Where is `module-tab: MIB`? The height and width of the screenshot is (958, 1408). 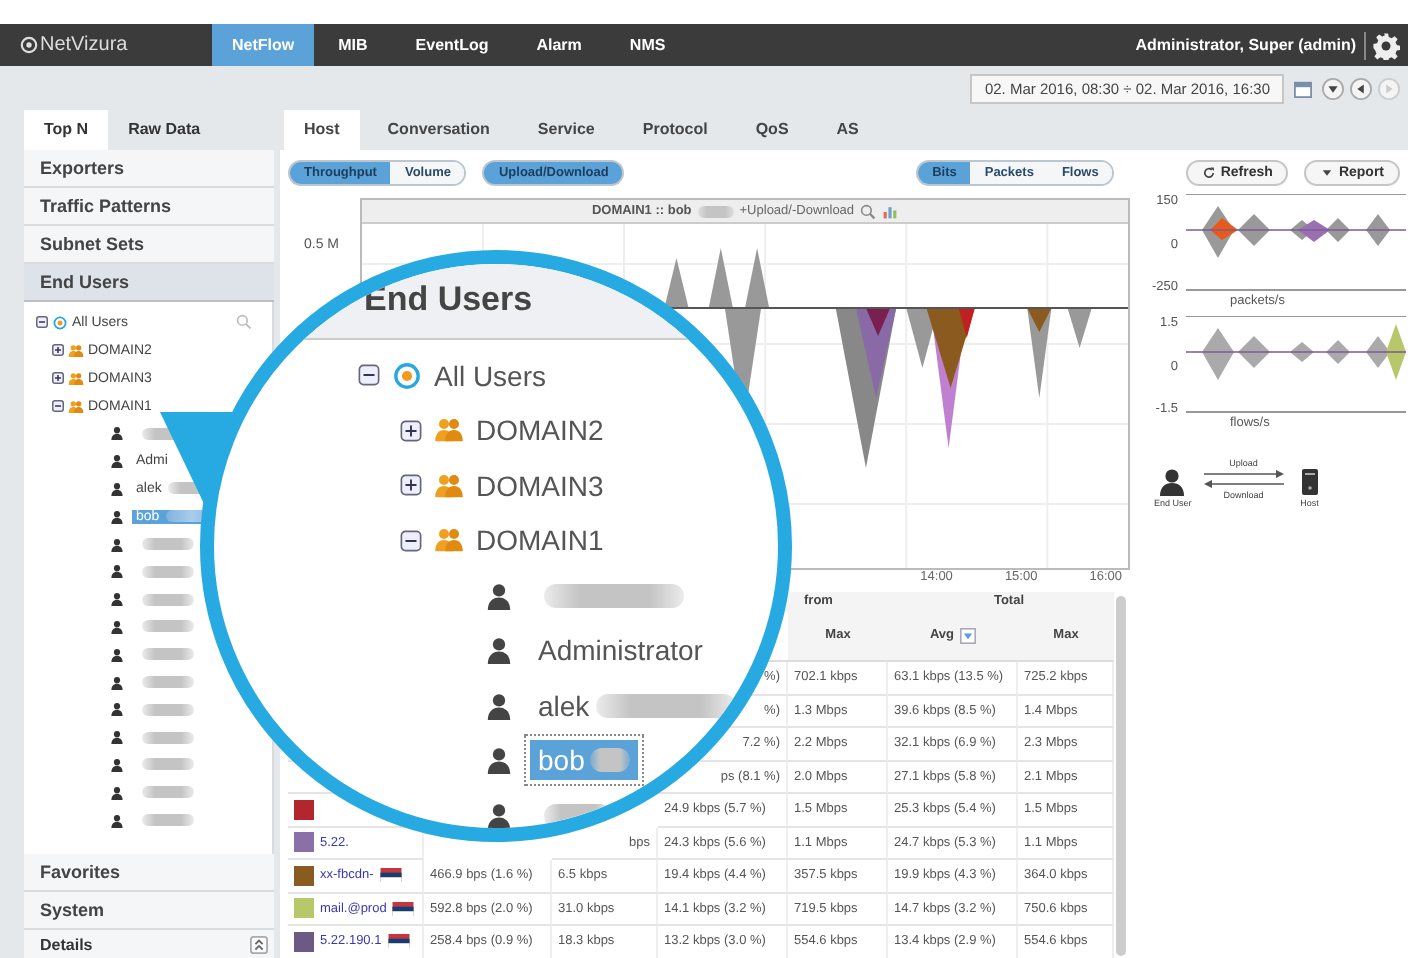 module-tab: MIB is located at coordinates (353, 45).